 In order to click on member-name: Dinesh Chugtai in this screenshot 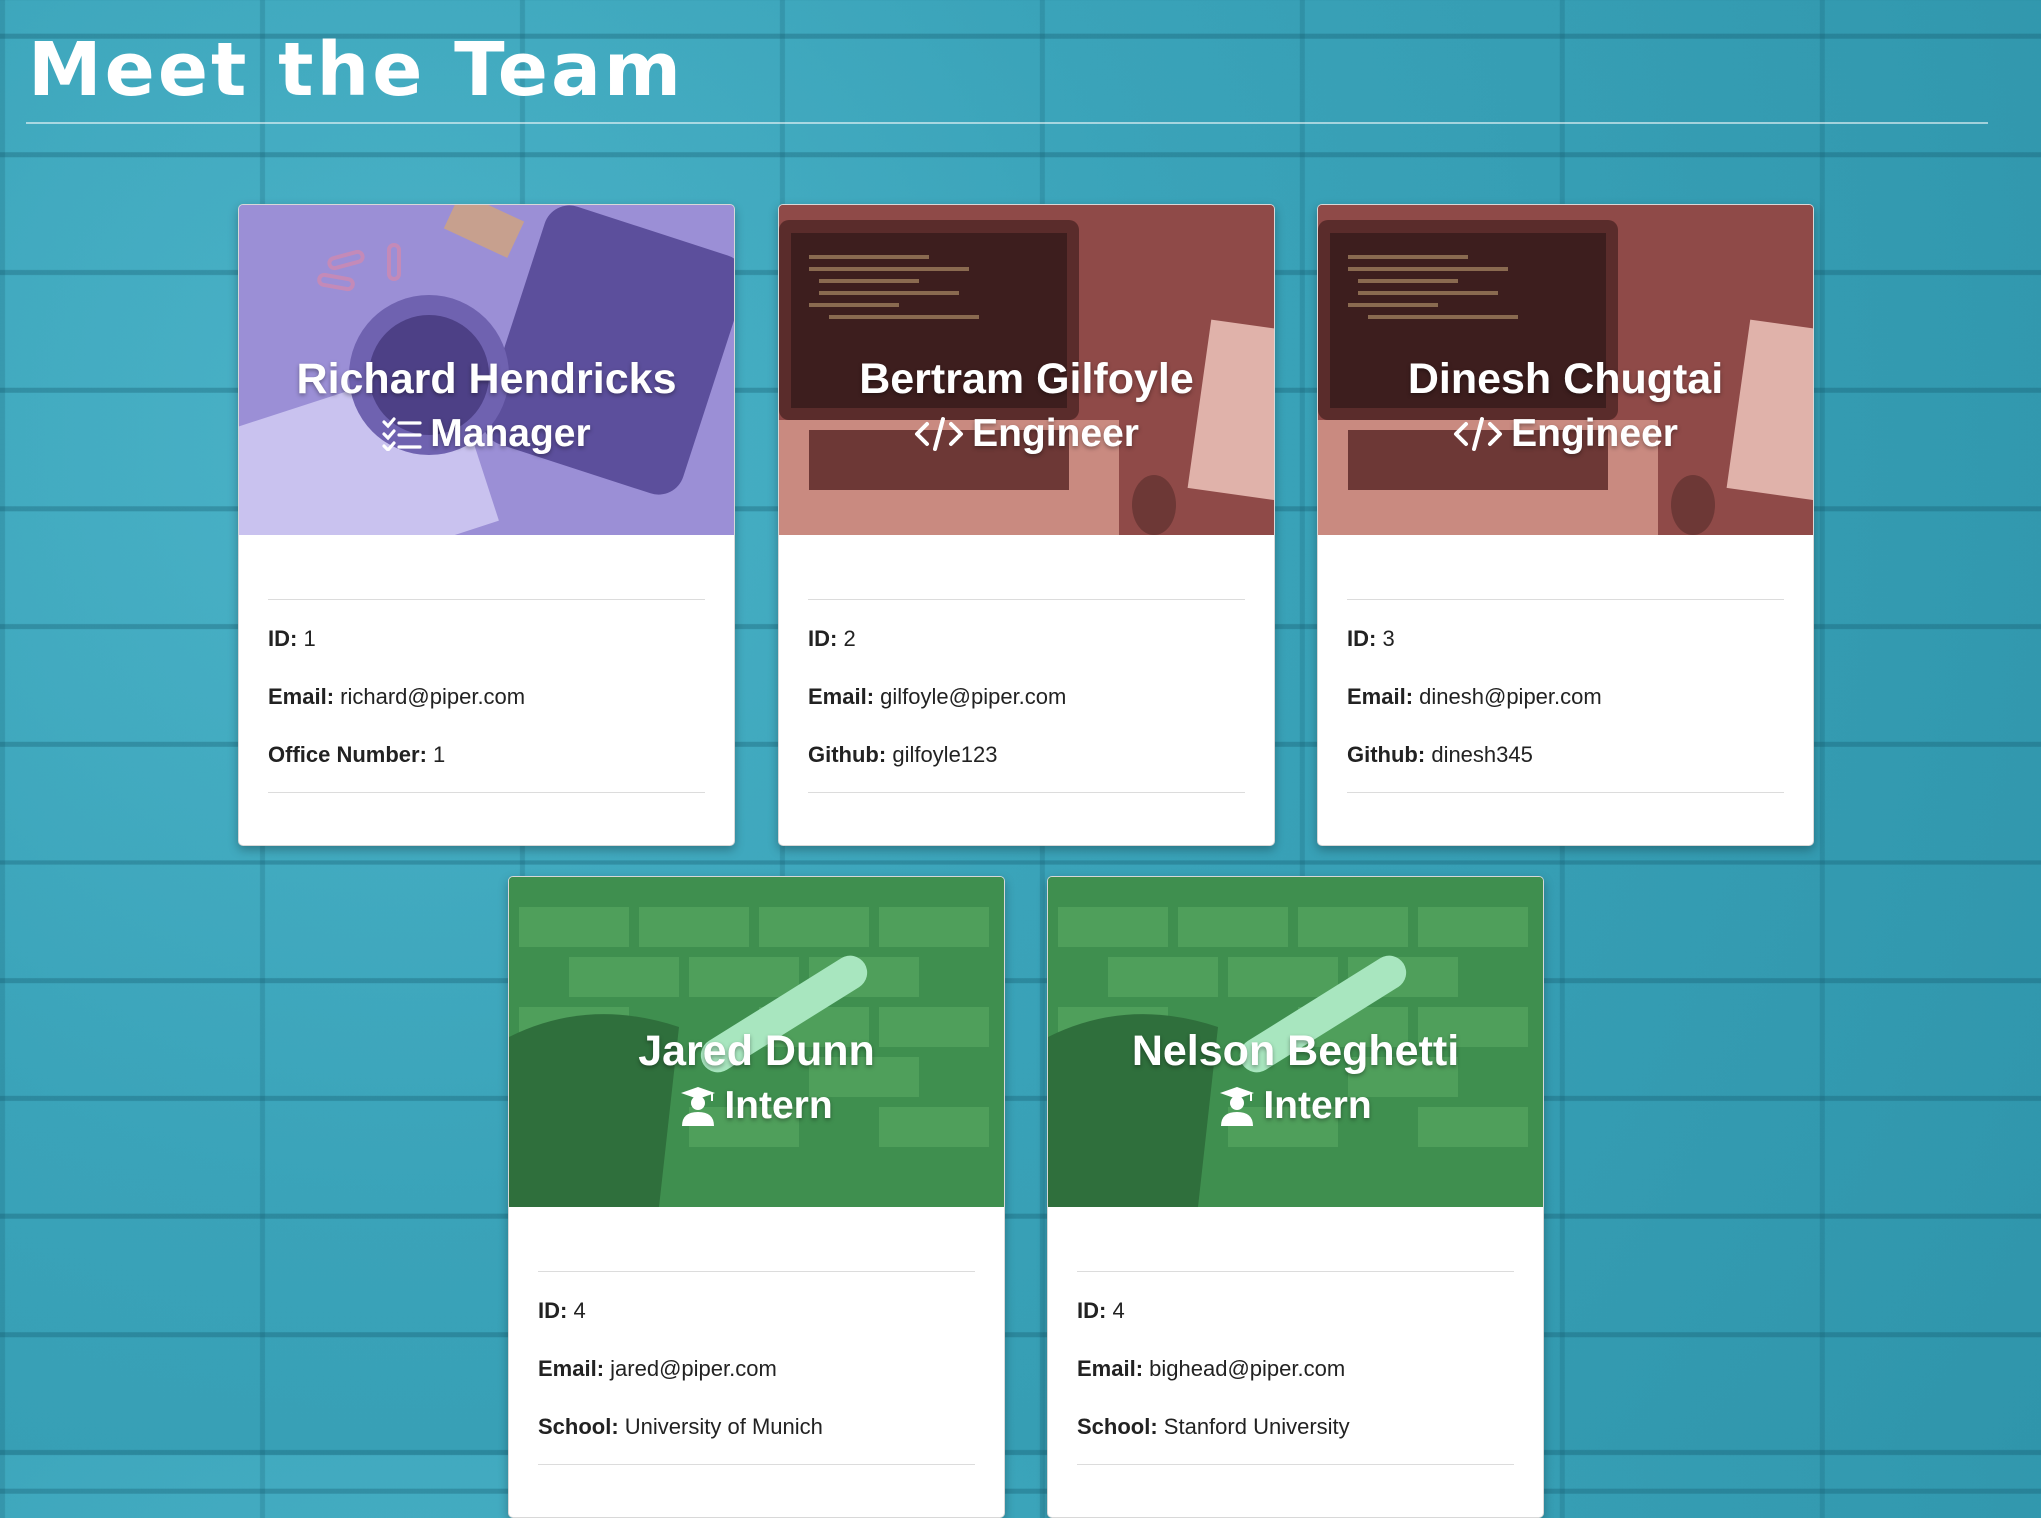, I will do `click(1565, 379)`.